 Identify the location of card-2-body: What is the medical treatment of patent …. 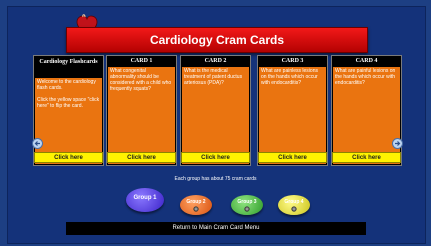
(215, 115).